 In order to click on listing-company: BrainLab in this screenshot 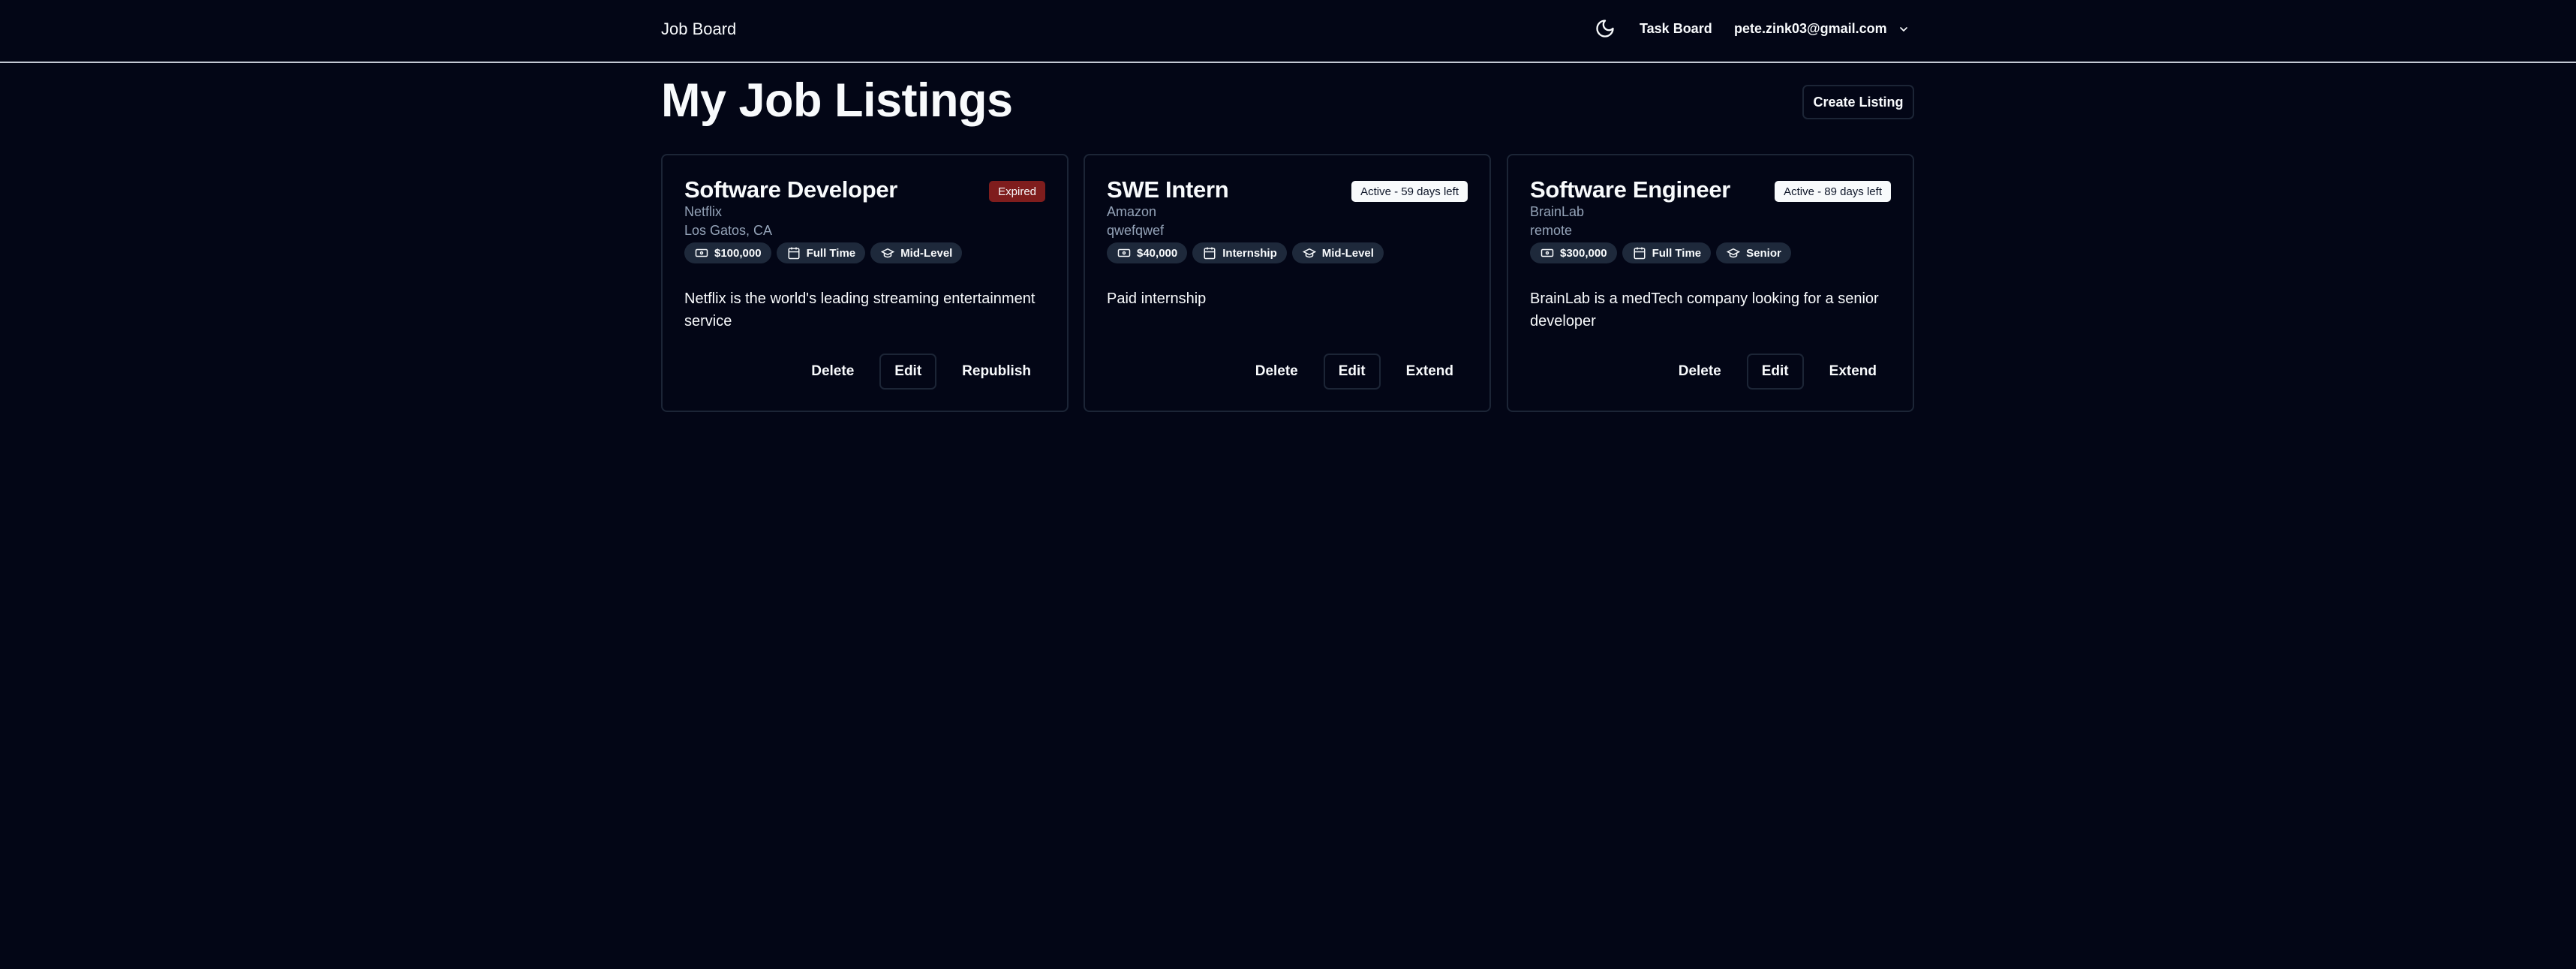, I will do `click(1557, 211)`.